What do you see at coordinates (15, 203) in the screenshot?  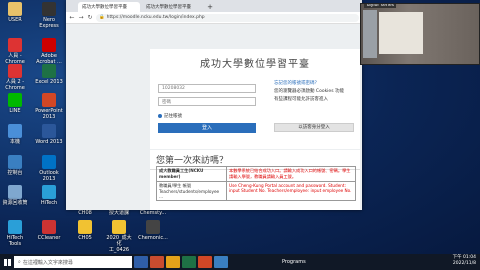 I see `desktop-icon-label: 資源回收筒` at bounding box center [15, 203].